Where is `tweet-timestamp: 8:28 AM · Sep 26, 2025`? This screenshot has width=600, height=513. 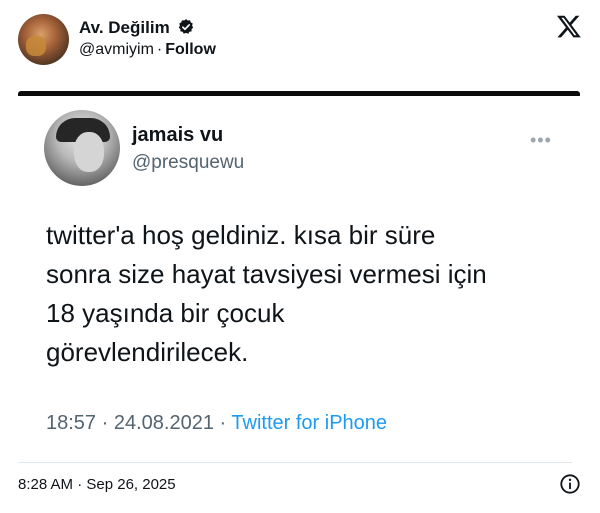 tweet-timestamp: 8:28 AM · Sep 26, 2025 is located at coordinates (97, 484).